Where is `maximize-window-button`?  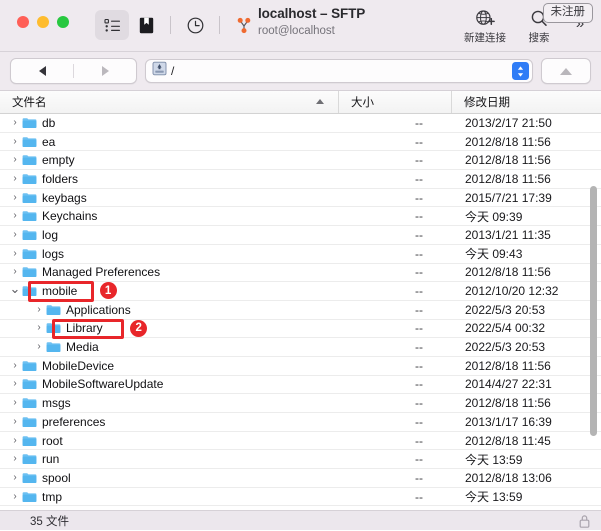
maximize-window-button is located at coordinates (63, 22).